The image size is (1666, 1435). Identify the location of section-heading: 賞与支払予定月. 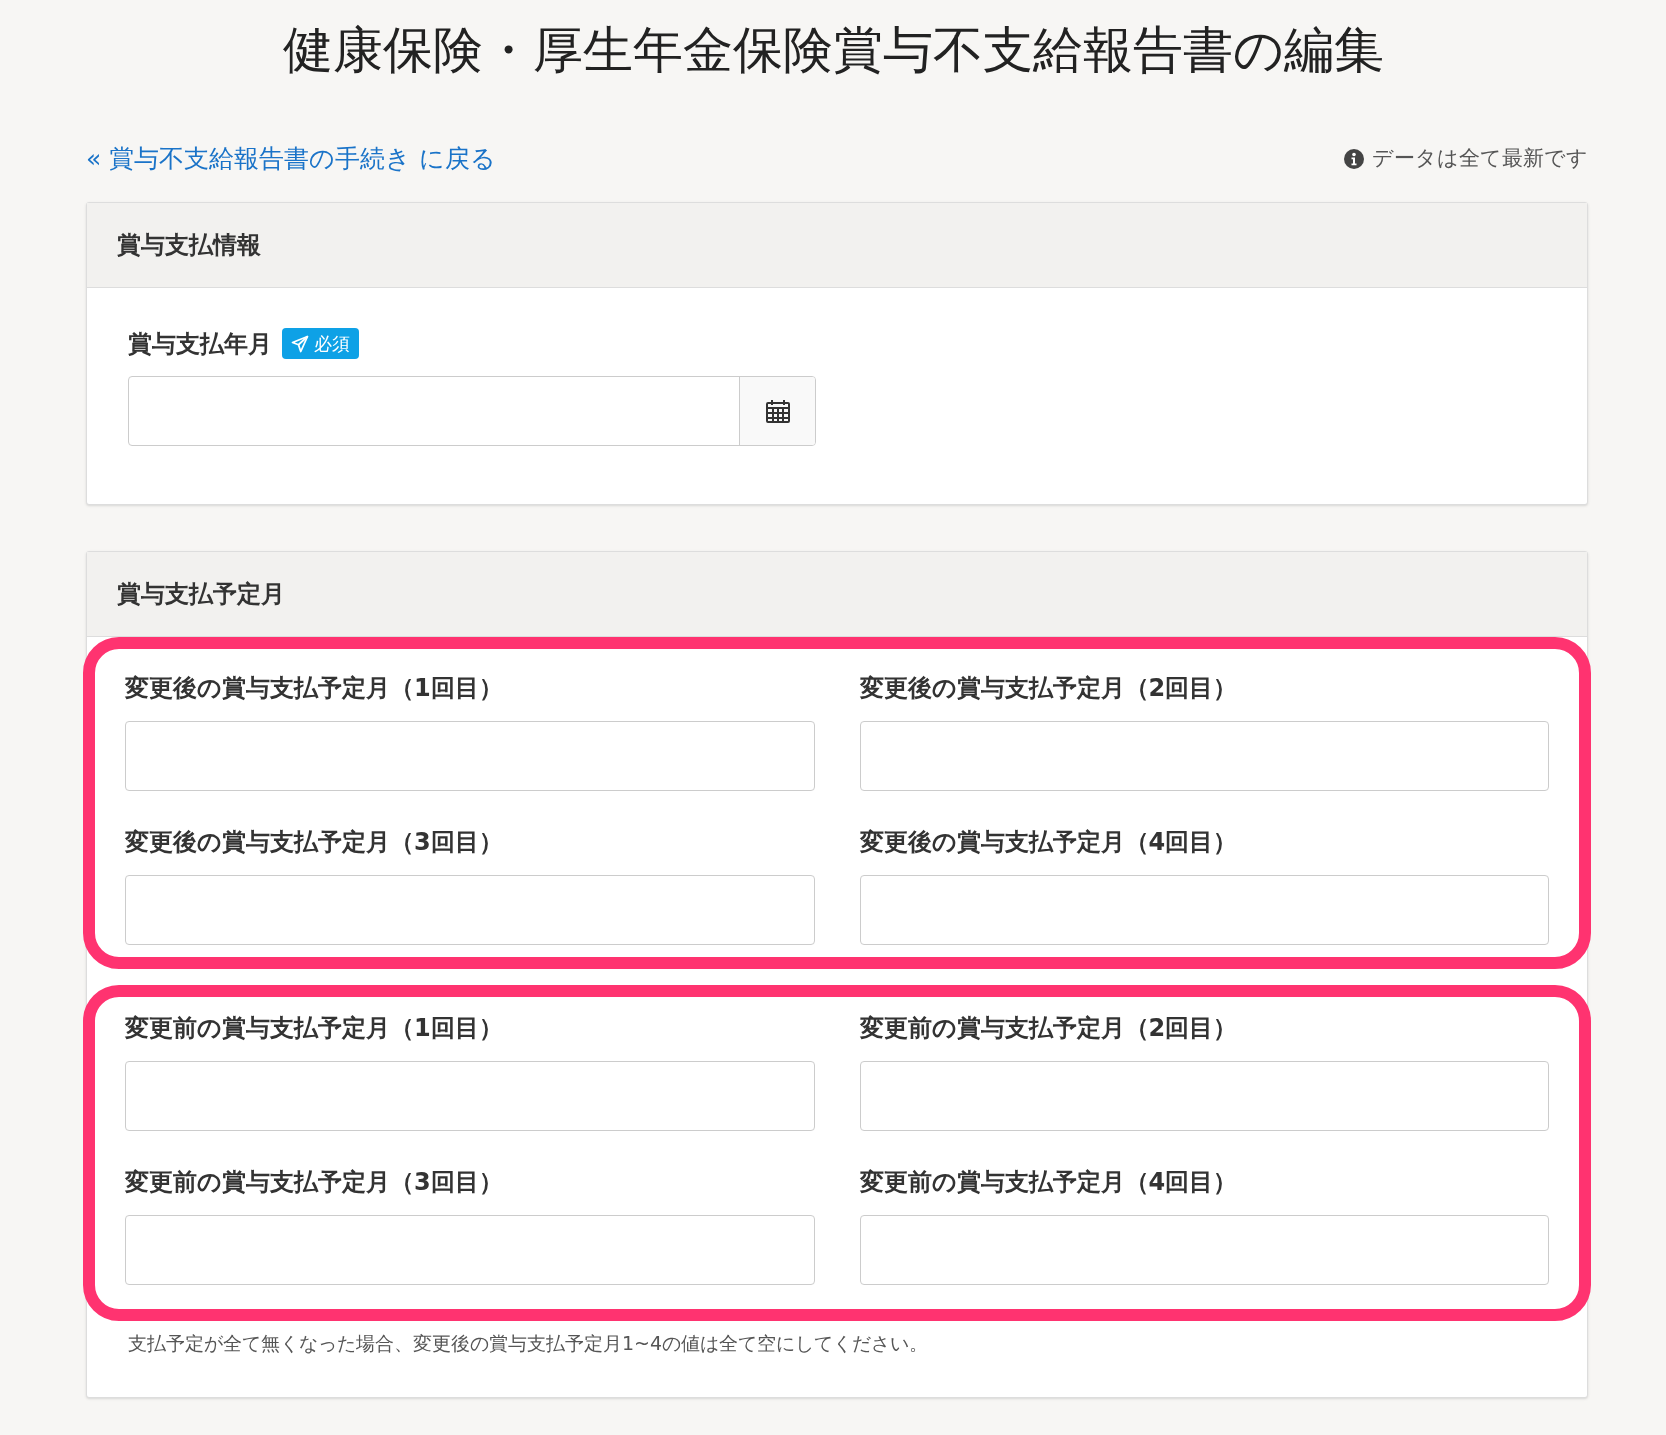
(201, 594).